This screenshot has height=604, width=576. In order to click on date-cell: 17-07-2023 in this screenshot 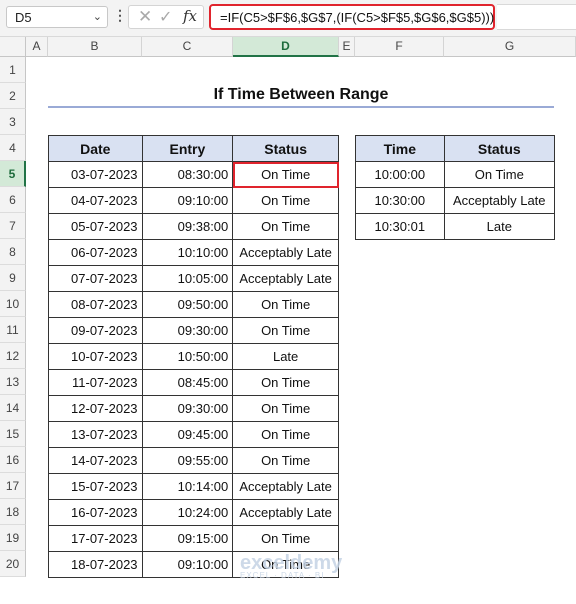, I will do `click(95, 538)`.